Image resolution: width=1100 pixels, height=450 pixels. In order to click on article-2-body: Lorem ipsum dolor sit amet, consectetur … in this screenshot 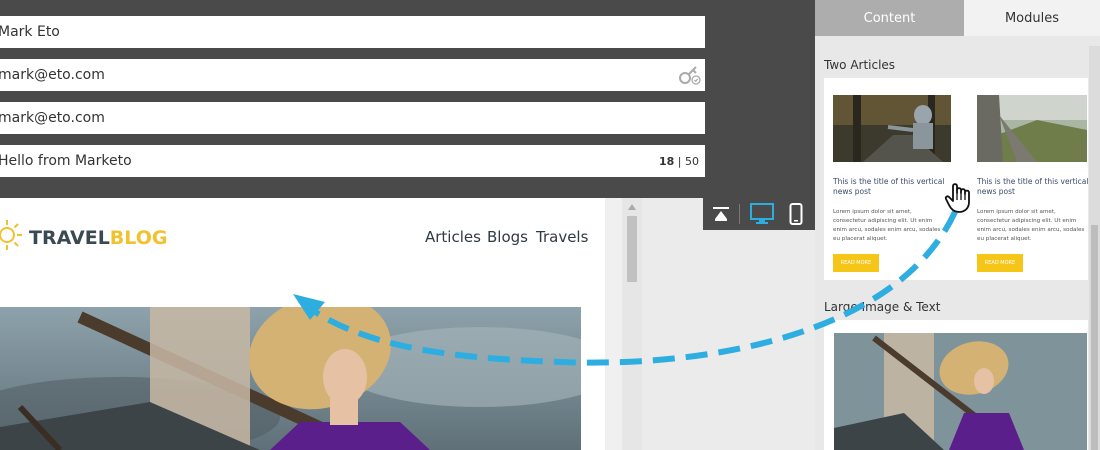, I will do `click(1031, 225)`.